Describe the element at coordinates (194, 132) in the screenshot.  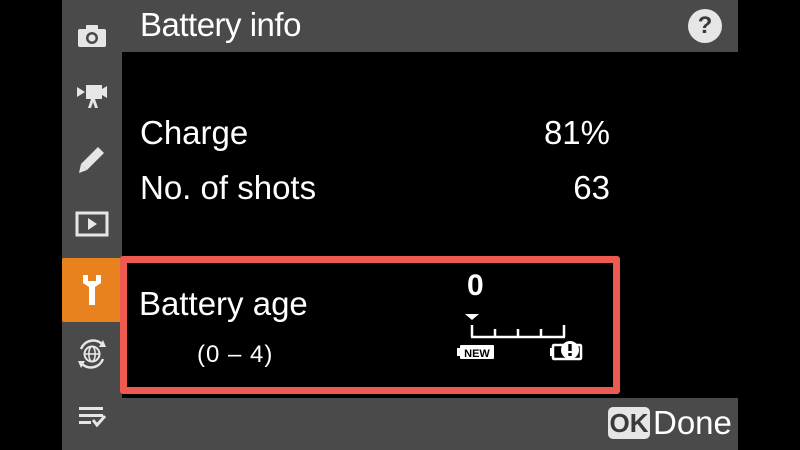
I see `charge-label: Charge` at that location.